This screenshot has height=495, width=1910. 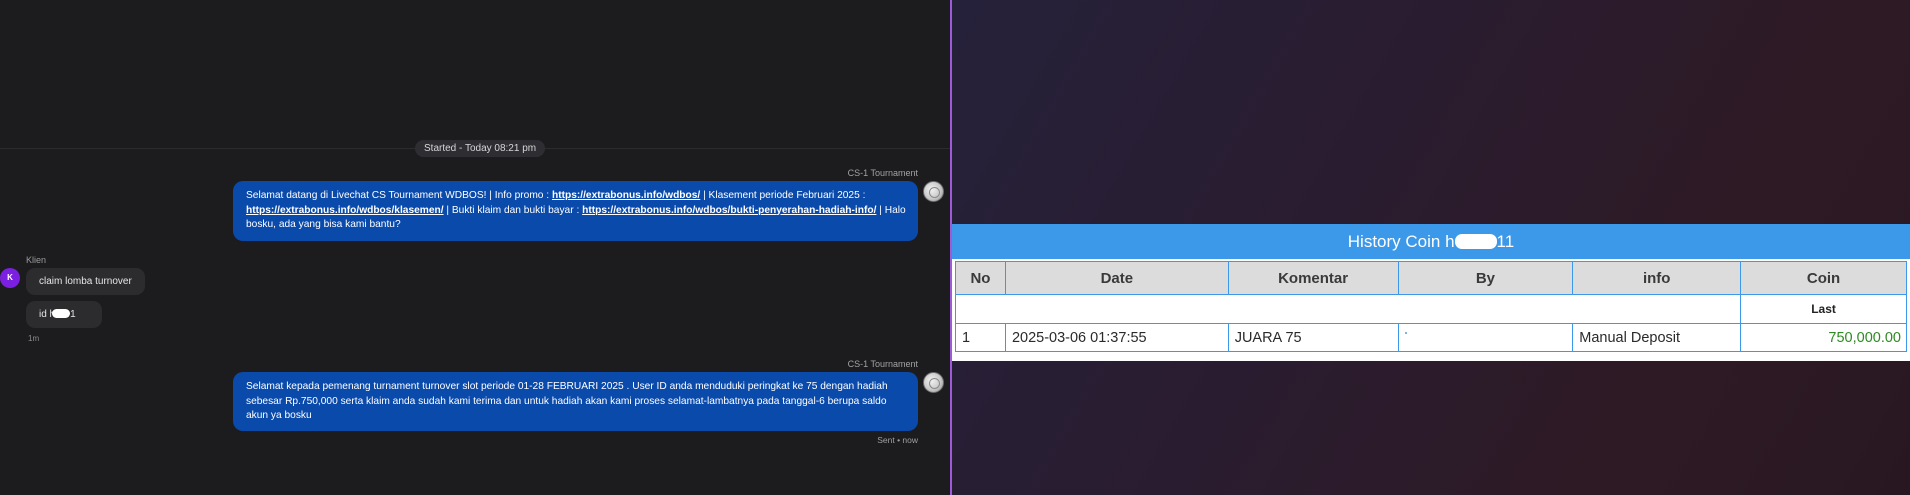 What do you see at coordinates (1485, 278) in the screenshot?
I see `column-header-by: By` at bounding box center [1485, 278].